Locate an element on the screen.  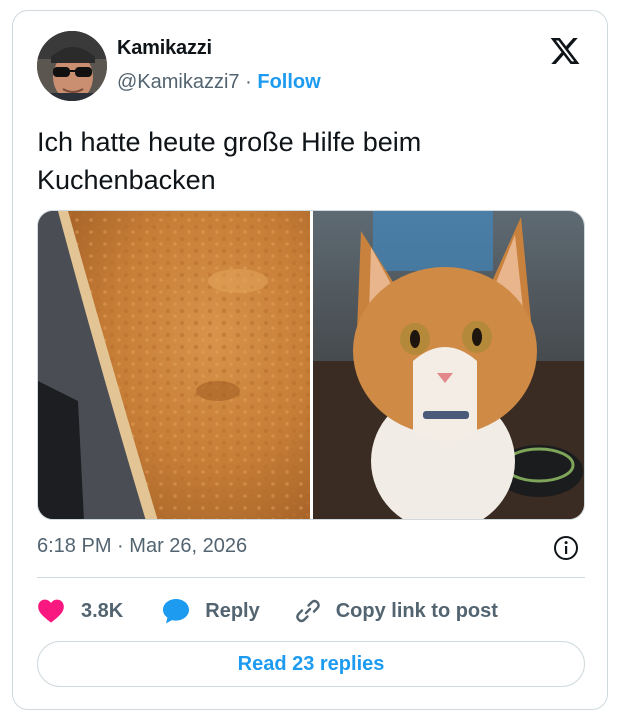
author-handle-row: @Kamikazzi7 · Follow is located at coordinates (219, 82).